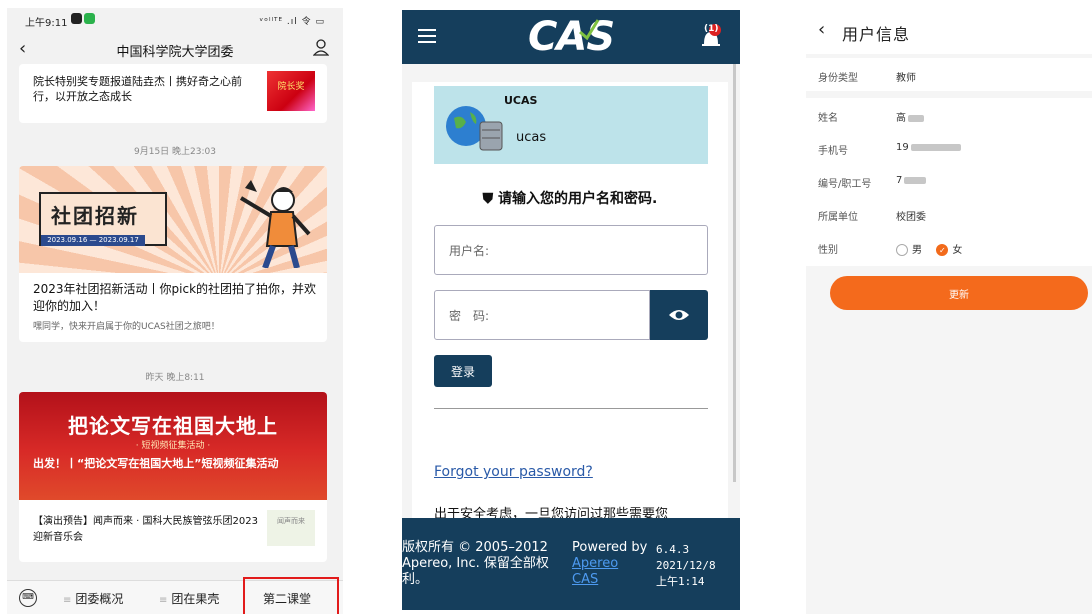  What do you see at coordinates (959, 293) in the screenshot?
I see `update-button: 更新` at bounding box center [959, 293].